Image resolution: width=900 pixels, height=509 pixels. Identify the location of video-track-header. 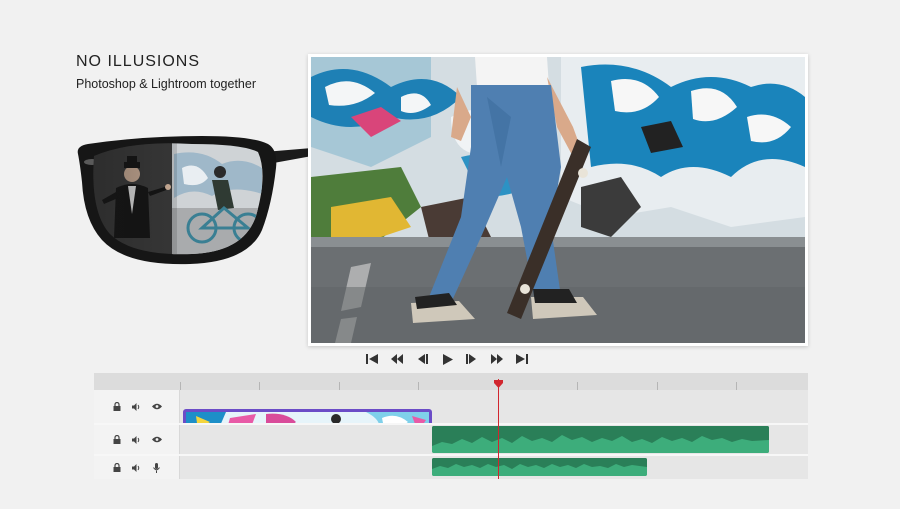
(137, 406).